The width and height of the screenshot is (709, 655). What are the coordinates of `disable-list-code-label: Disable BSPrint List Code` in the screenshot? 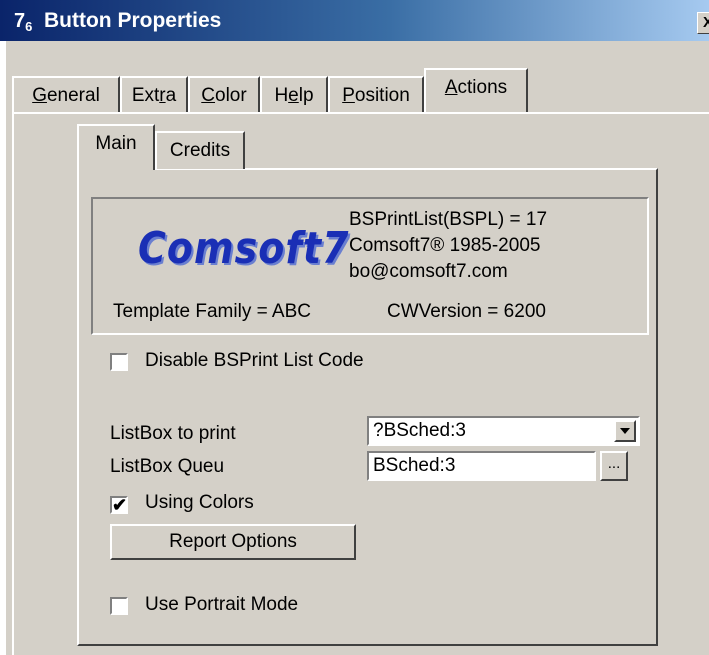 It's located at (254, 360).